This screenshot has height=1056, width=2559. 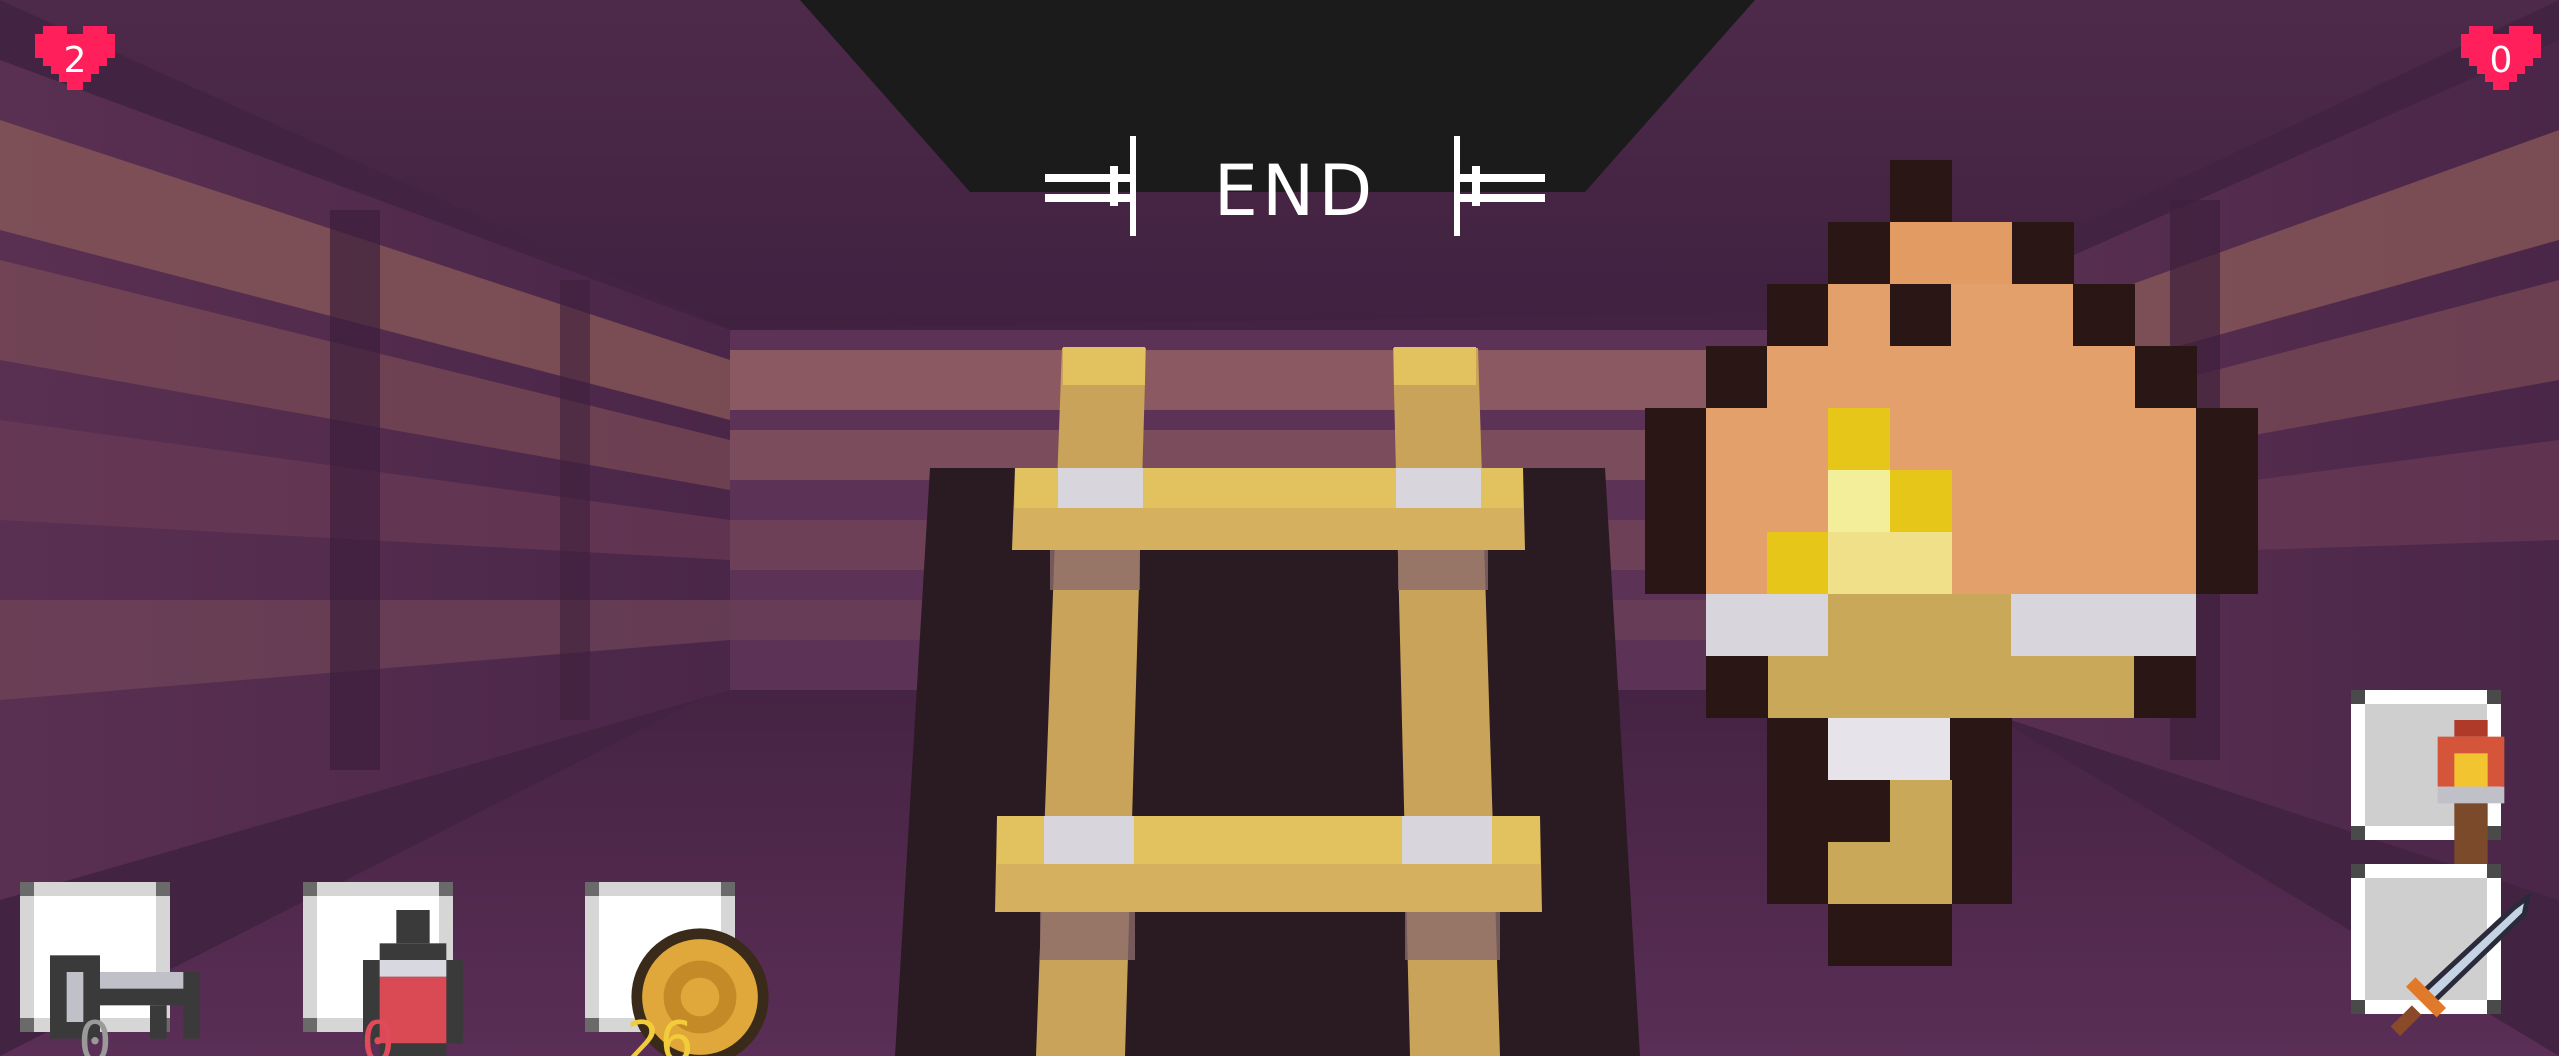 I want to click on coins-count: 26, so click(x=660, y=1033).